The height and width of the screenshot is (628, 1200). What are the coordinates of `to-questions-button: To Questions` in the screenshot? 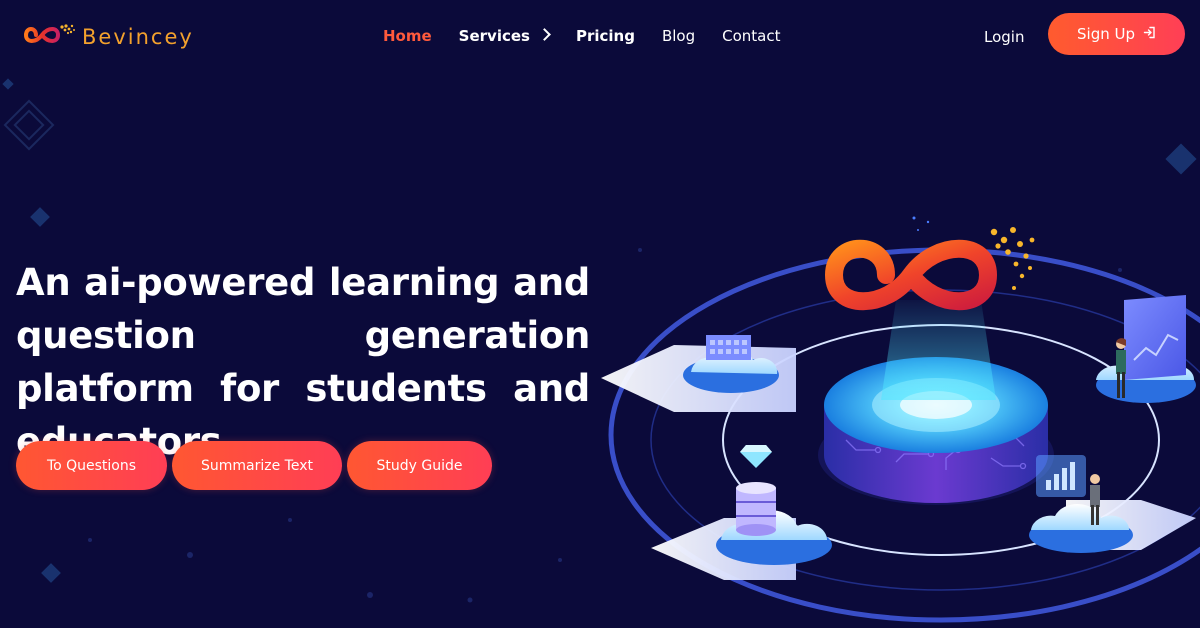 It's located at (91, 465).